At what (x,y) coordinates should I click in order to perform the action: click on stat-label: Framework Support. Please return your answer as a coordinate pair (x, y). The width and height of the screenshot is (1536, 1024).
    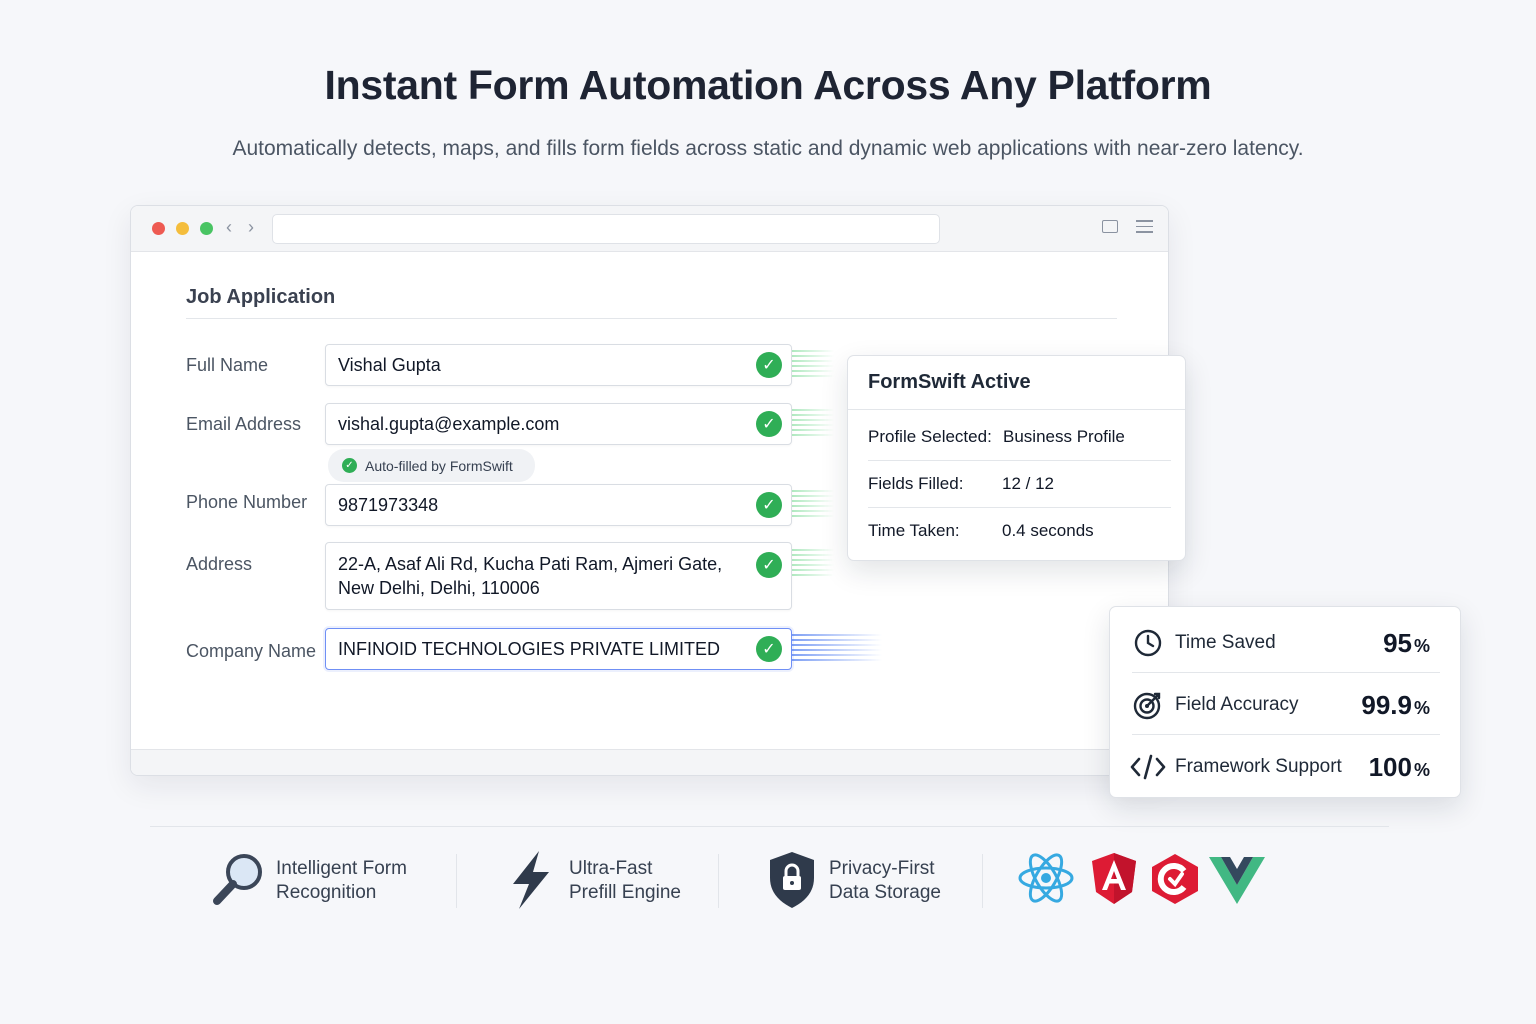
    Looking at the image, I should click on (1258, 766).